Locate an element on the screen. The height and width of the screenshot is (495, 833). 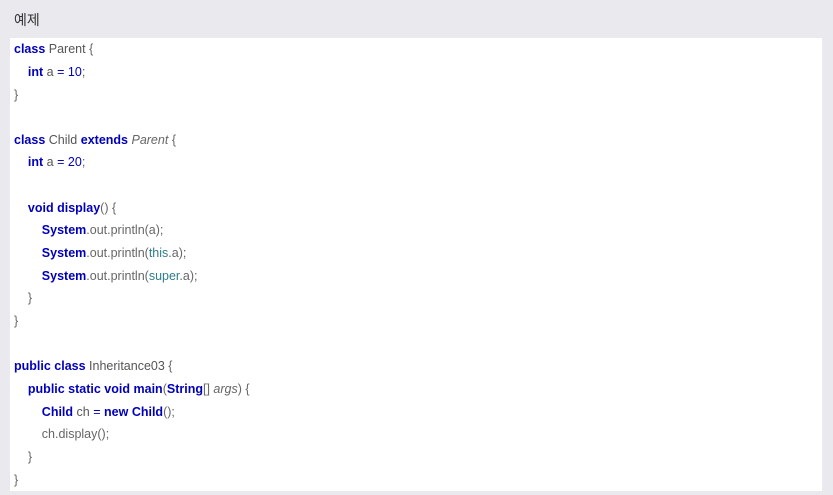
keyword: this is located at coordinates (158, 253).